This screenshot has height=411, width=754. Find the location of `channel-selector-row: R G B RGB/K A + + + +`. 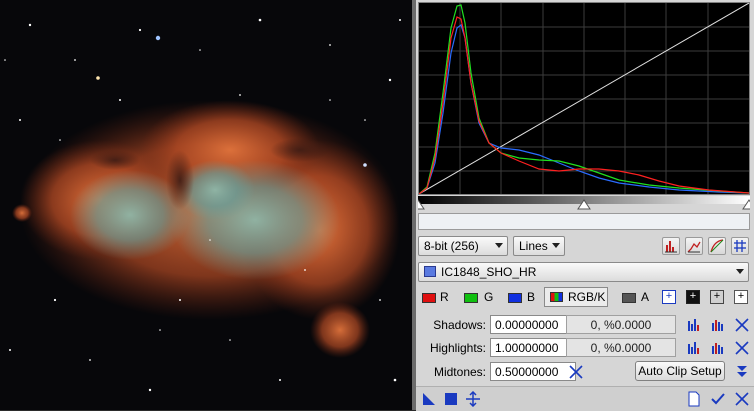

channel-selector-row: R G B RGB/K A + + + + is located at coordinates (585, 297).